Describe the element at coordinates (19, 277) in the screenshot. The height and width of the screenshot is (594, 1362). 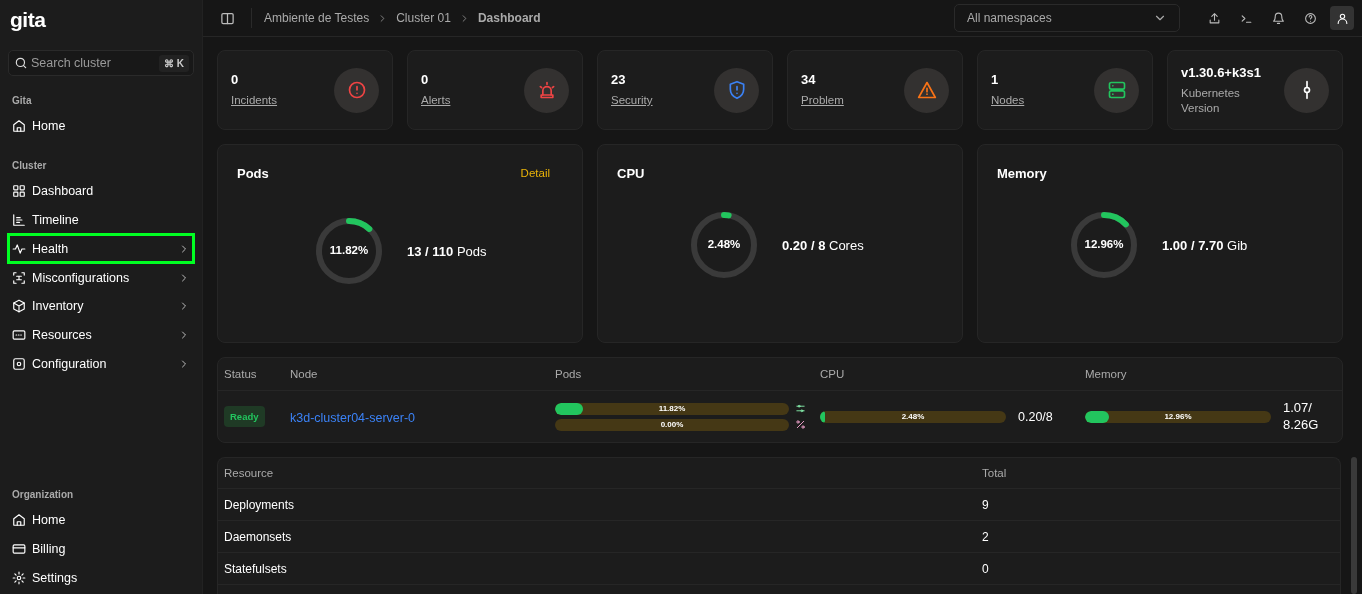
I see `scan-icon` at that location.